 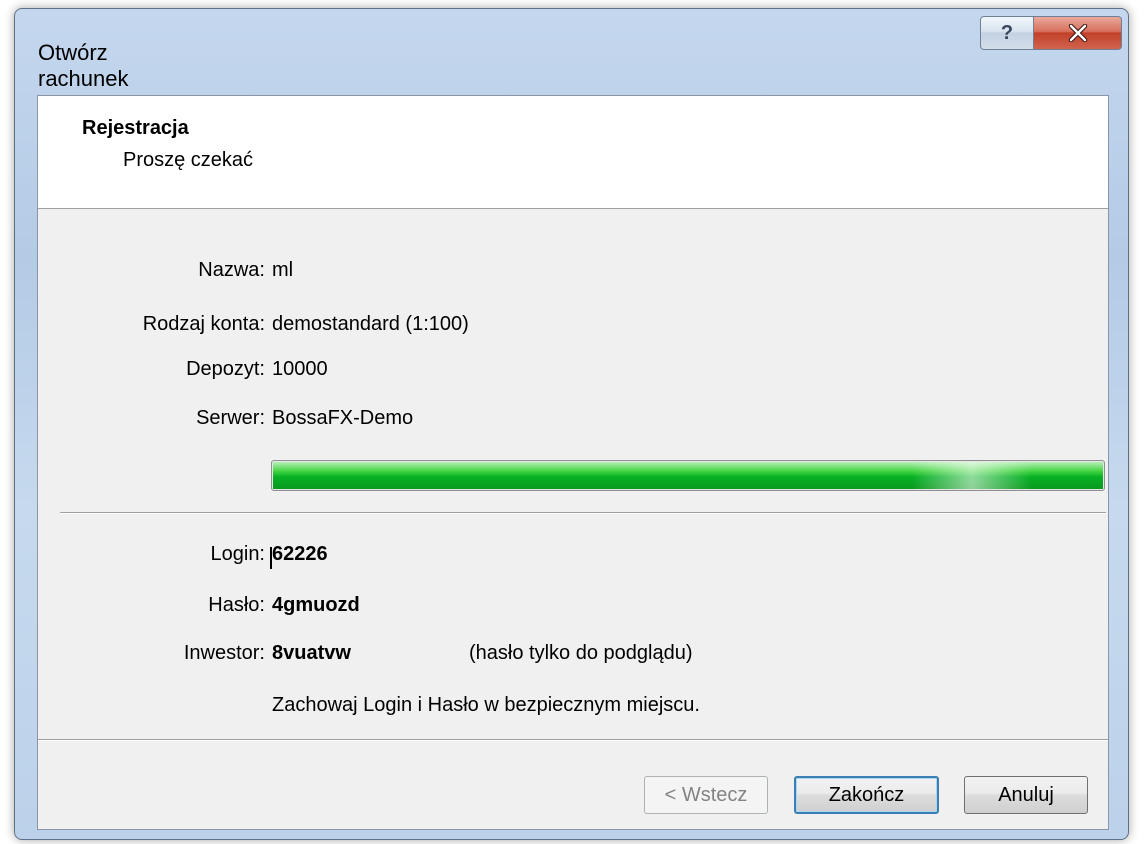 What do you see at coordinates (135, 128) in the screenshot?
I see `wizard-step-title: Rejestracja` at bounding box center [135, 128].